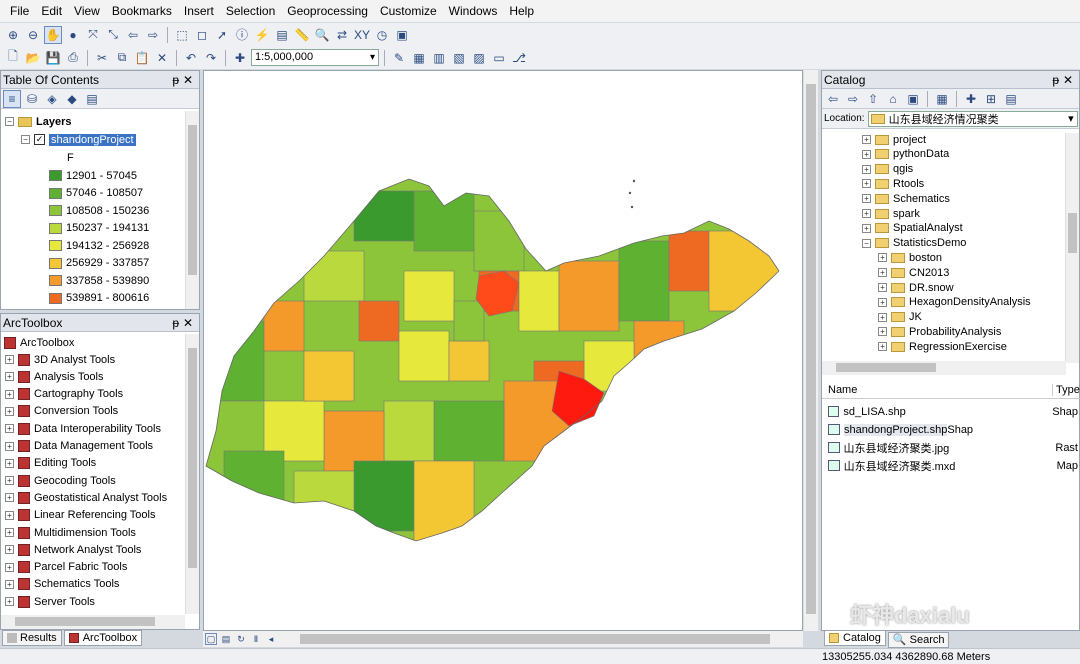 This screenshot has width=1080, height=664. What do you see at coordinates (322, 35) in the screenshot?
I see `find-icon: 🔍` at bounding box center [322, 35].